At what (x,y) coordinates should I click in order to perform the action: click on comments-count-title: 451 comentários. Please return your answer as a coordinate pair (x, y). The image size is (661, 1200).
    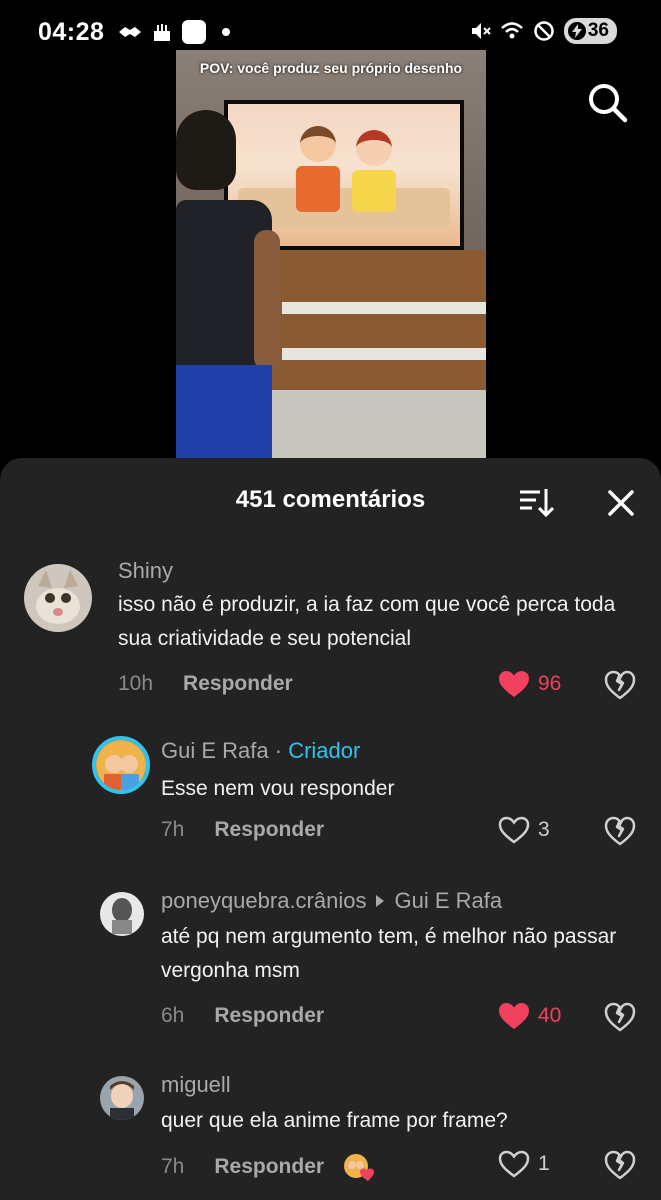
    Looking at the image, I should click on (330, 499).